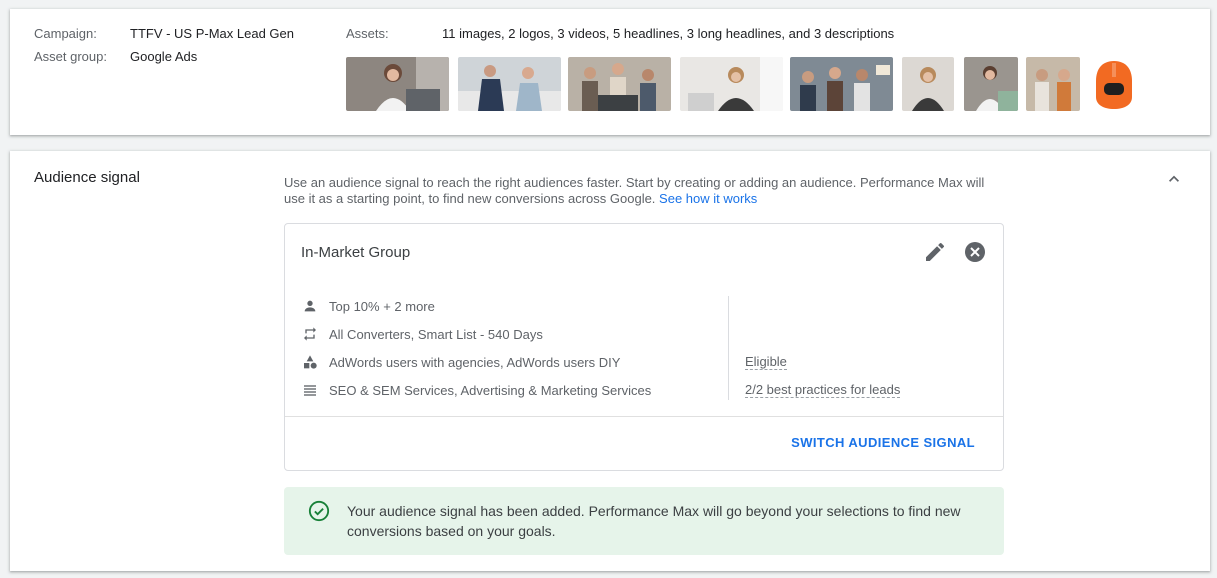 The height and width of the screenshot is (578, 1217). Describe the element at coordinates (310, 334) in the screenshot. I see `repeat-icon` at that location.